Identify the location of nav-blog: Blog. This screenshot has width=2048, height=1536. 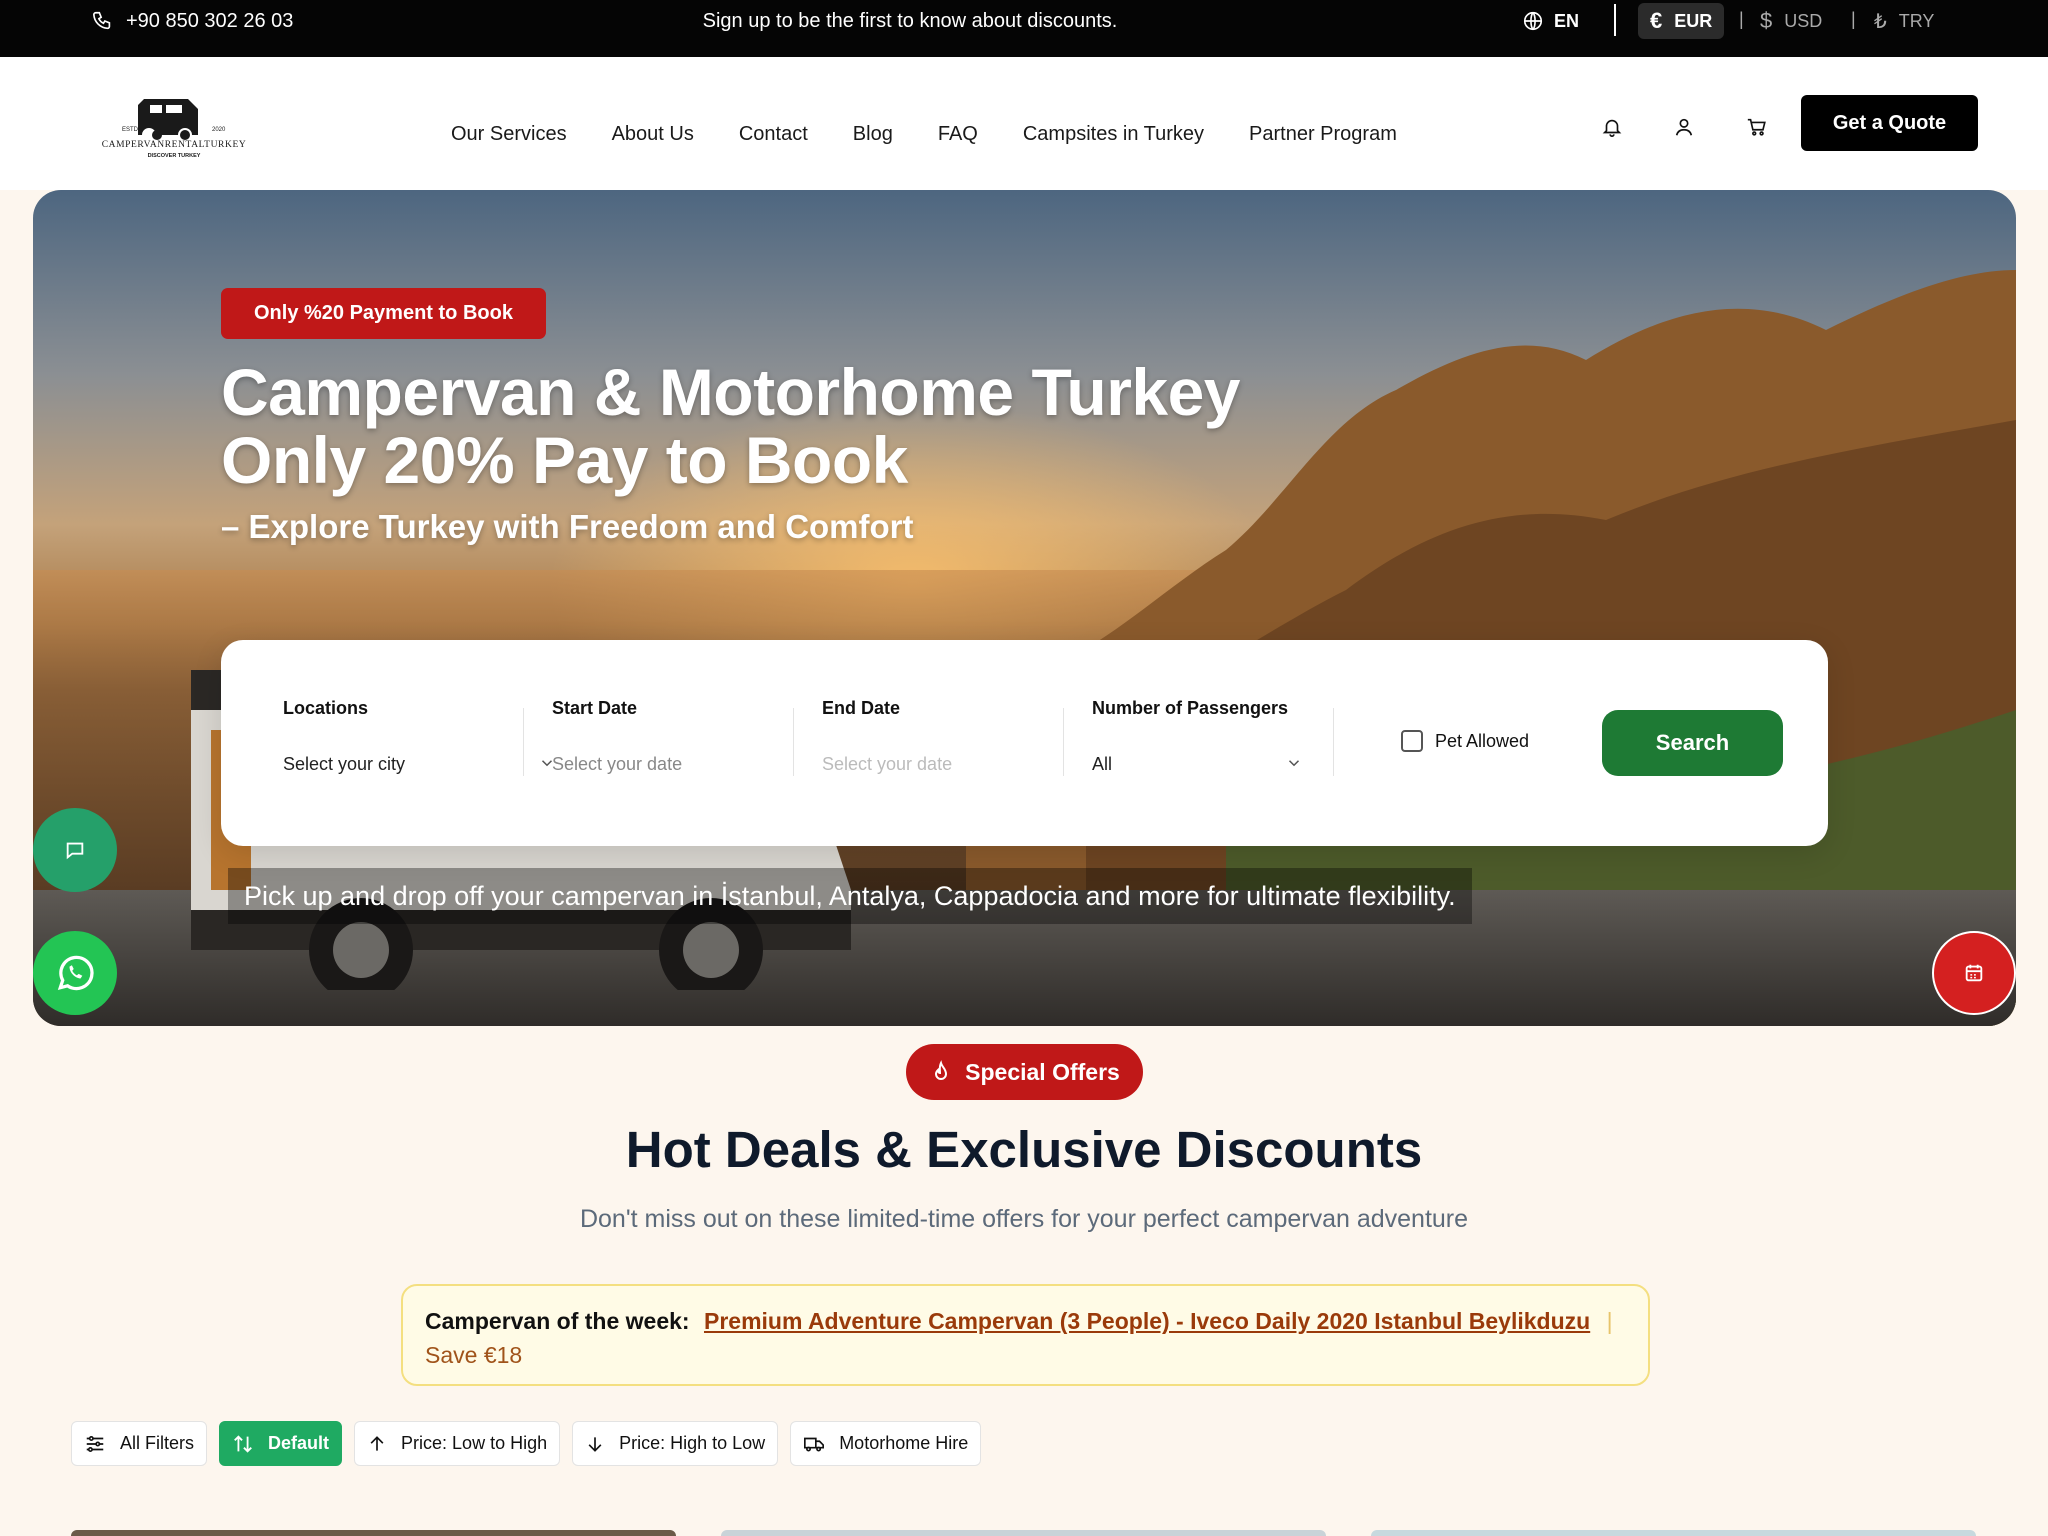
(873, 134).